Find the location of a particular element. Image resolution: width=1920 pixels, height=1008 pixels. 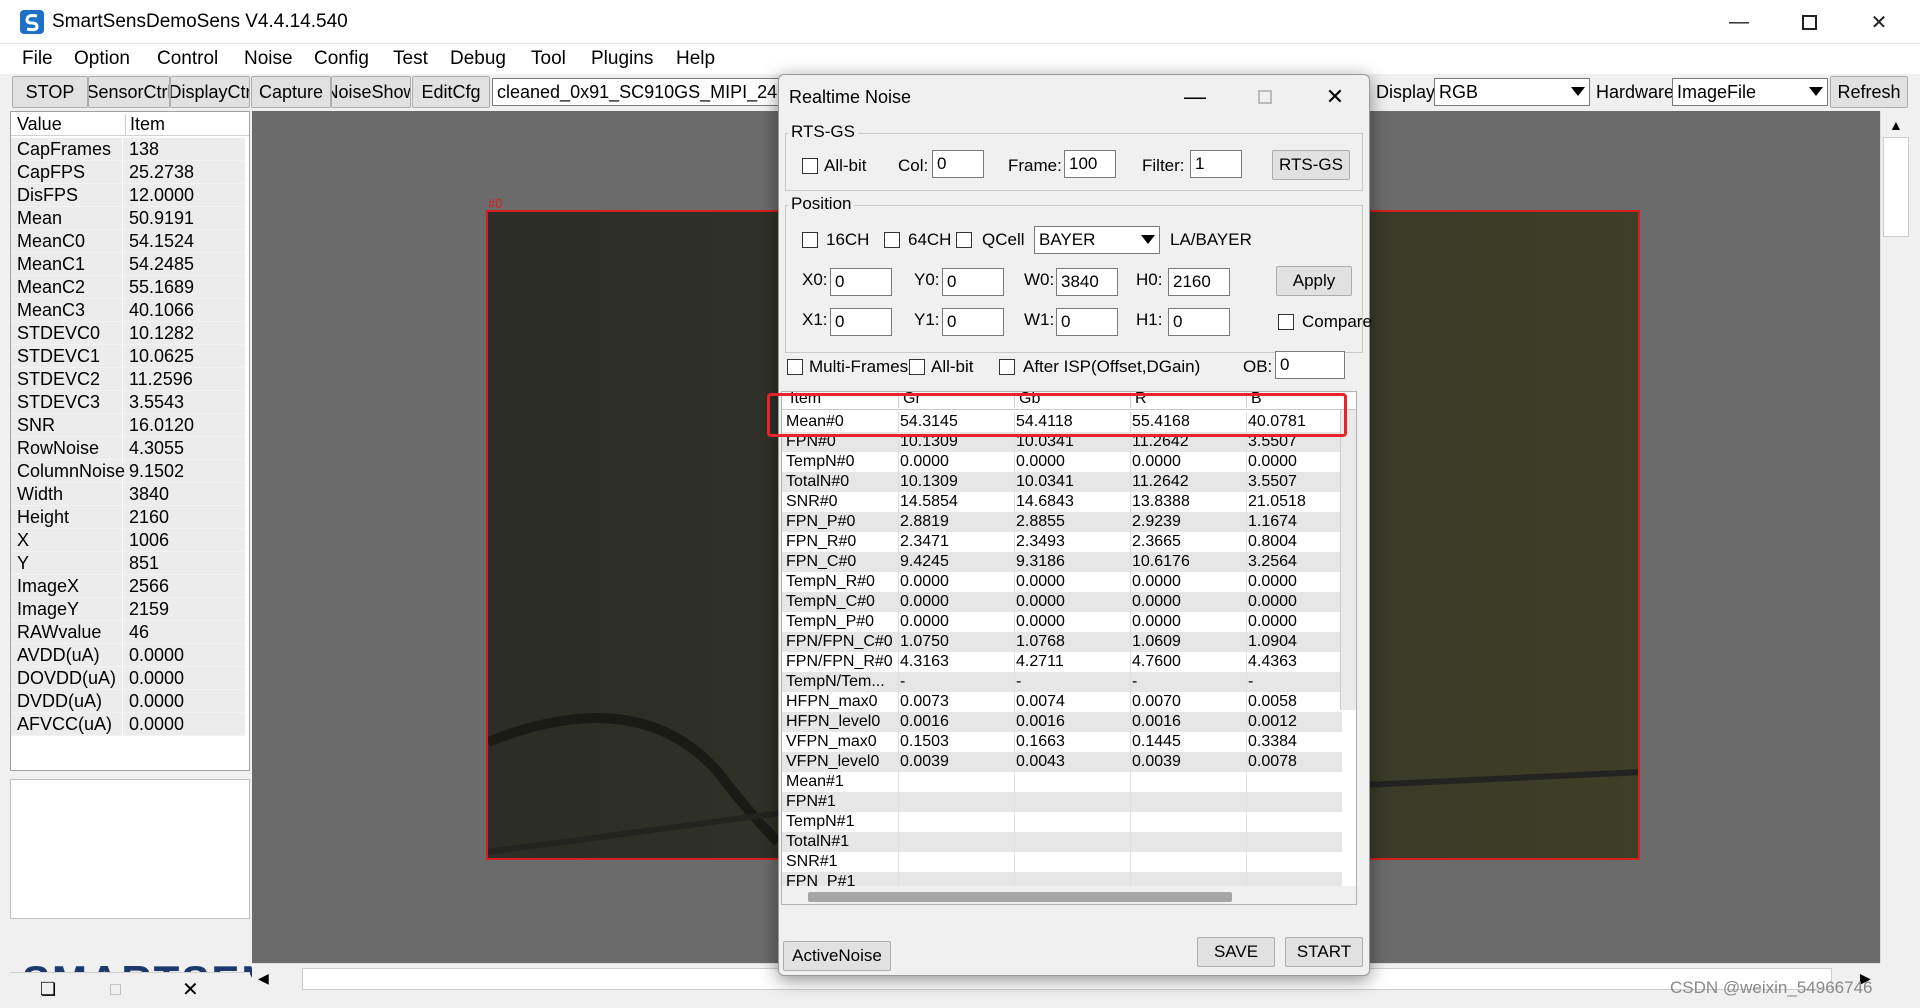

table-row: VFPN_max0 0.1503 0.1663 0.1445 0.3384 is located at coordinates (1062, 742).